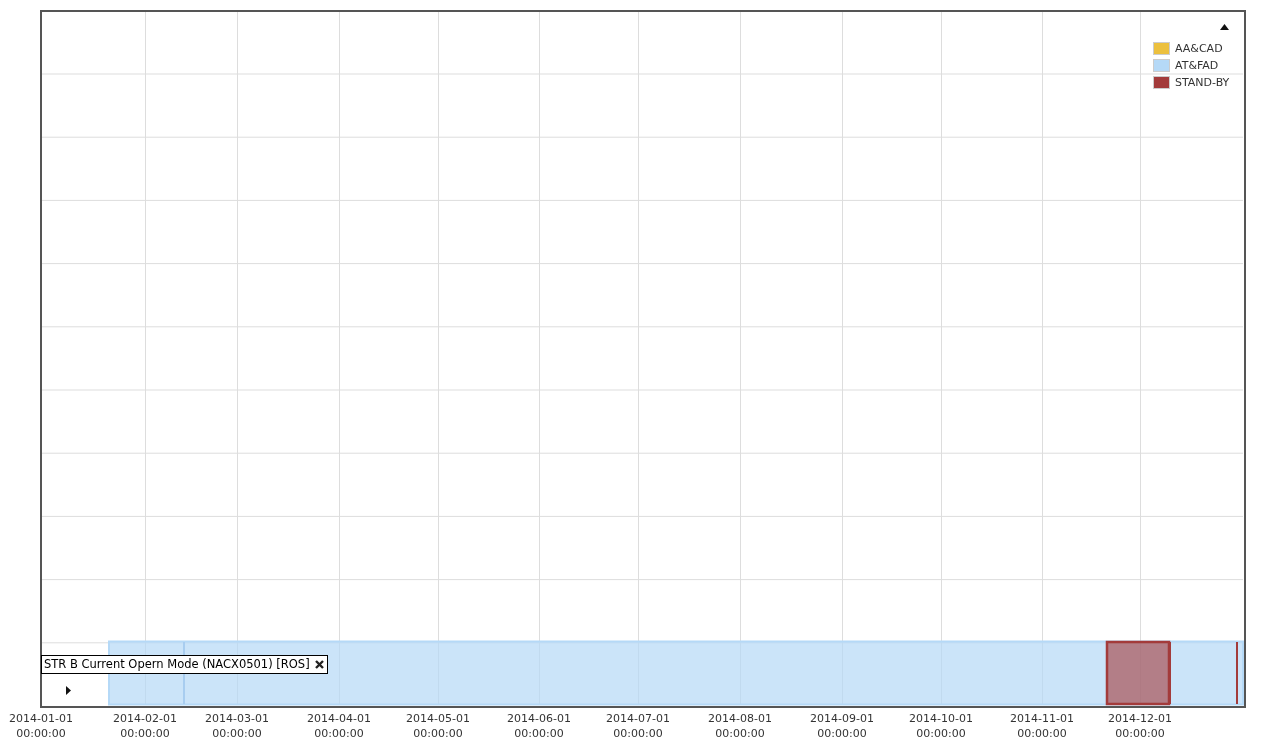  I want to click on legend-label: AA&CAD, so click(1199, 48).